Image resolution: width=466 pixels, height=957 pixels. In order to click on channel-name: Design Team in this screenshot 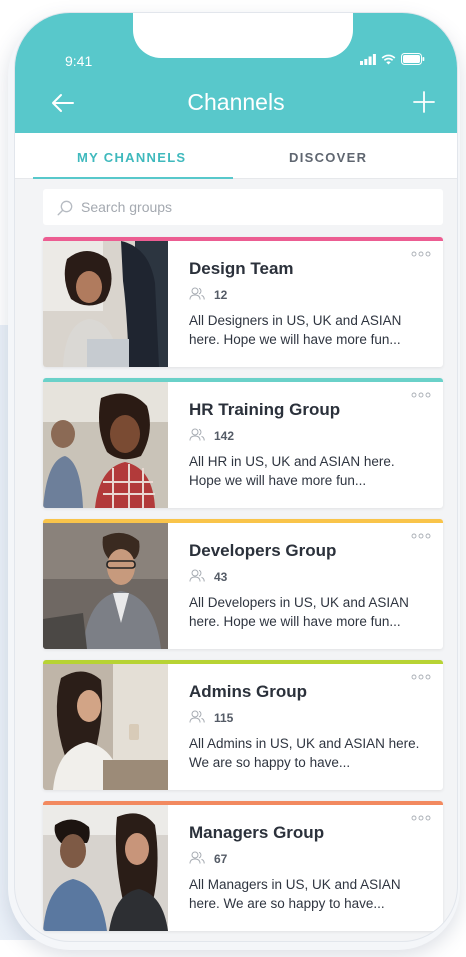, I will do `click(241, 268)`.